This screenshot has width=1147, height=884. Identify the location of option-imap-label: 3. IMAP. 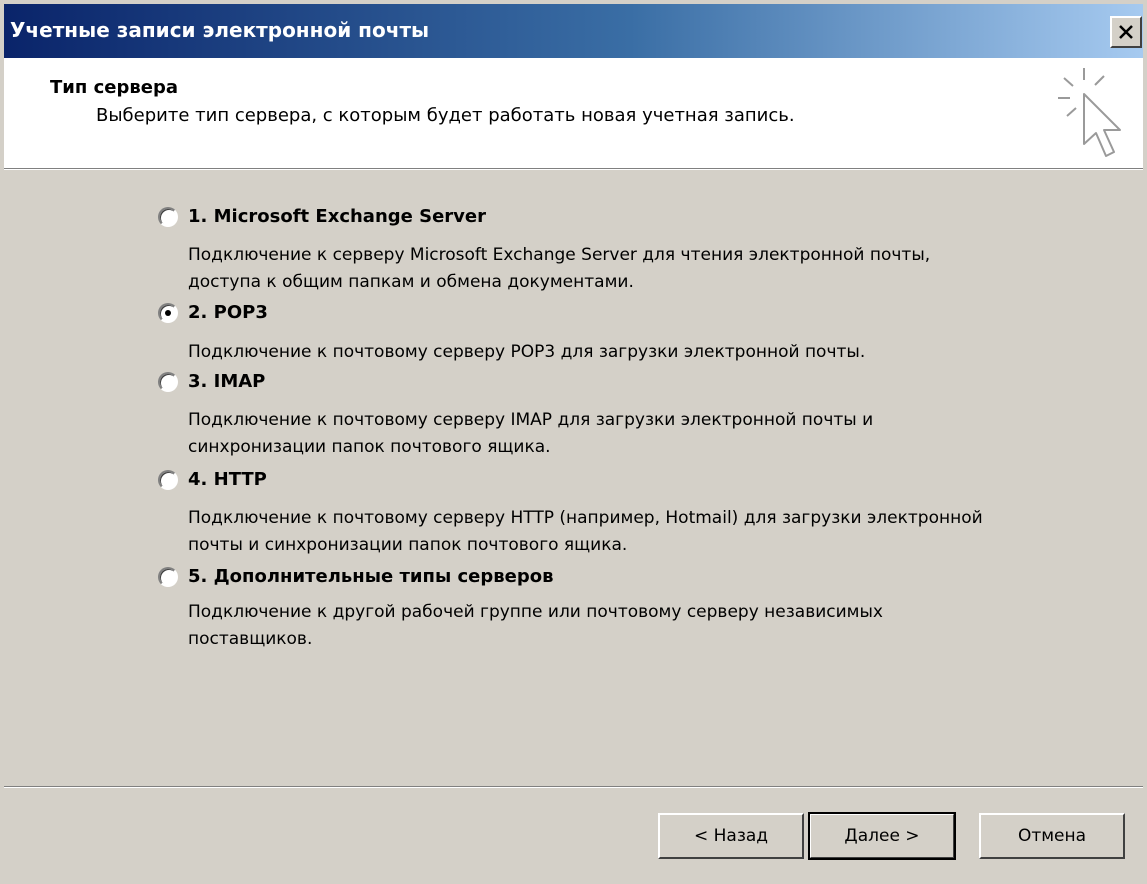
(227, 381).